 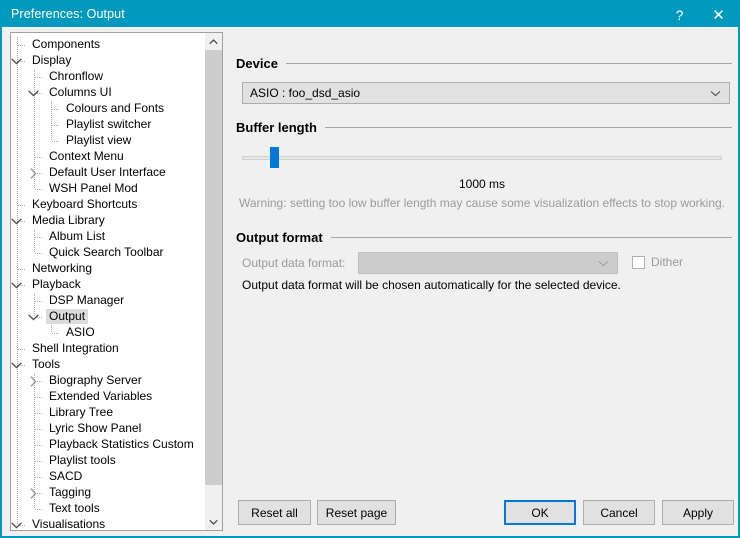 I want to click on tree-item-dsp-manager: DSP Manager, so click(x=108, y=301).